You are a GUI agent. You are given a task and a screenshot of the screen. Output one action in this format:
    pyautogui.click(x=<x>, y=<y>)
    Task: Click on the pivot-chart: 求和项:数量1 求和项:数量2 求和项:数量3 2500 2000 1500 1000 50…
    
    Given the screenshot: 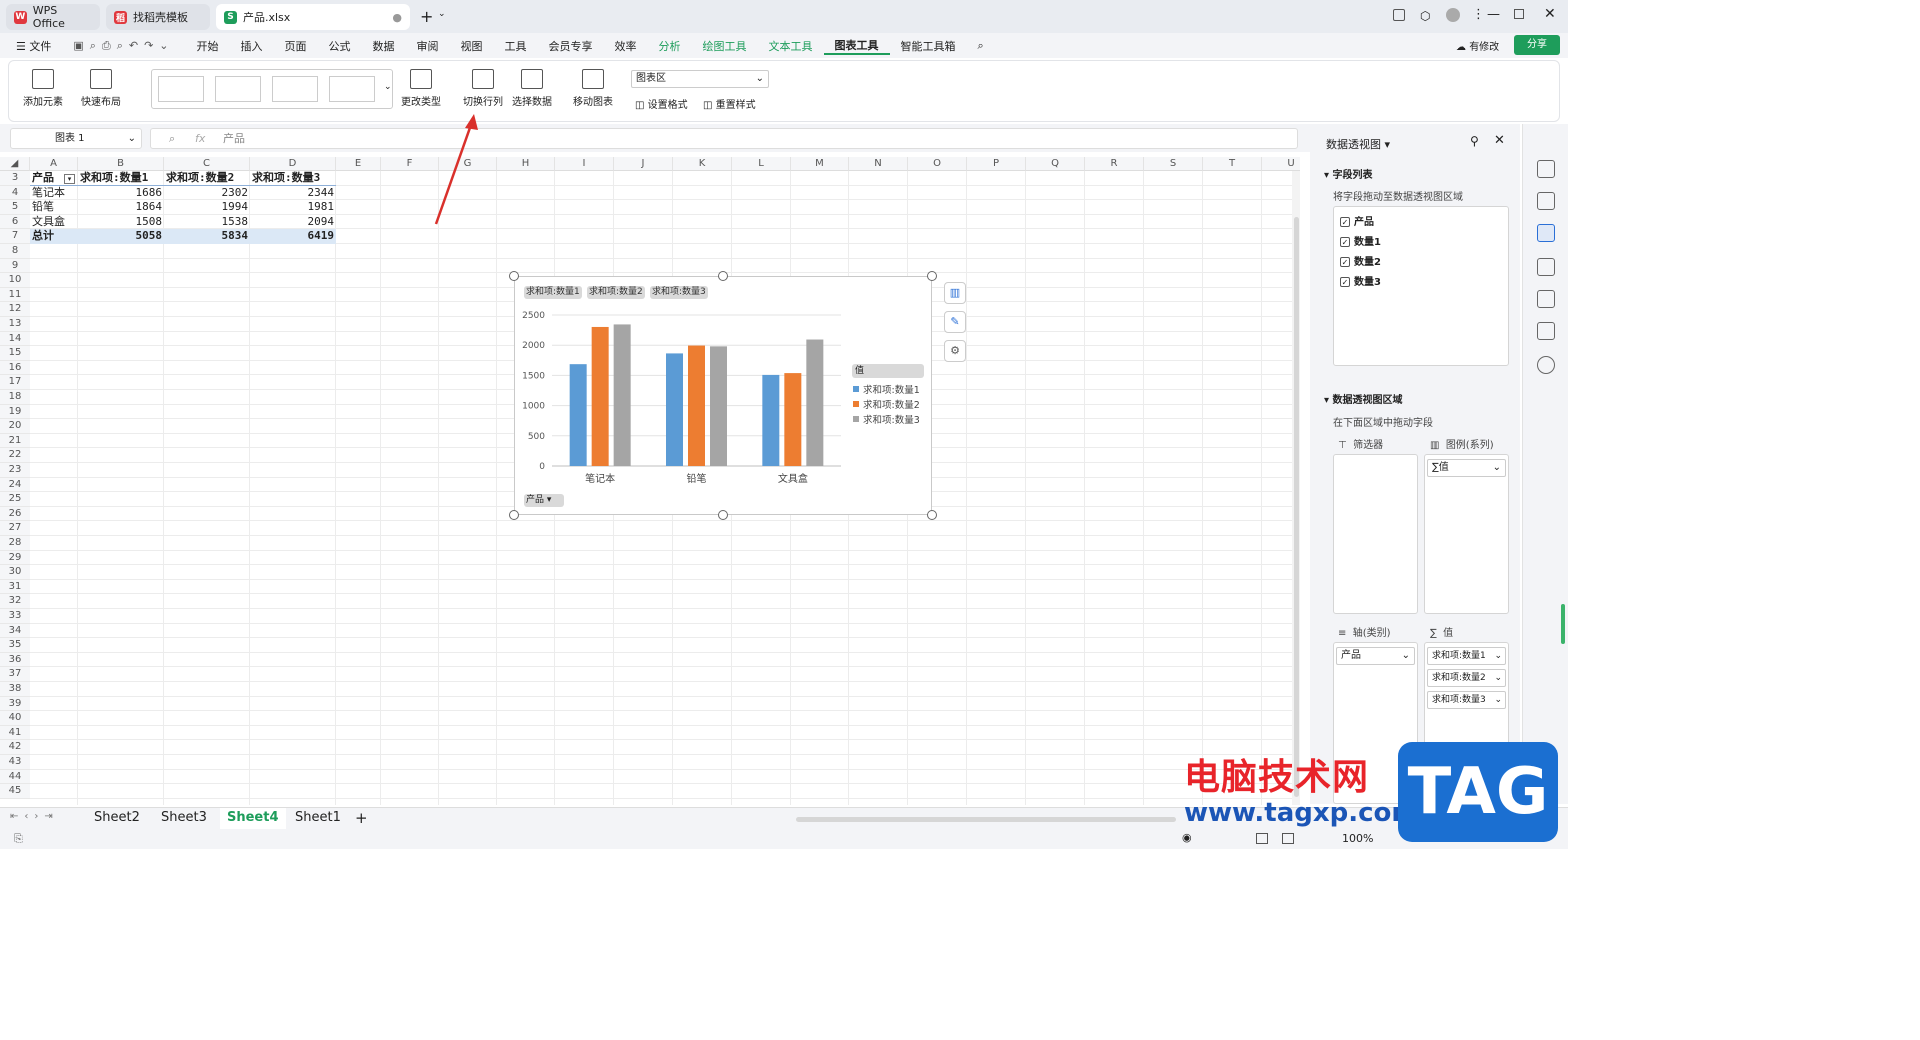 What is the action you would take?
    pyautogui.click(x=723, y=395)
    